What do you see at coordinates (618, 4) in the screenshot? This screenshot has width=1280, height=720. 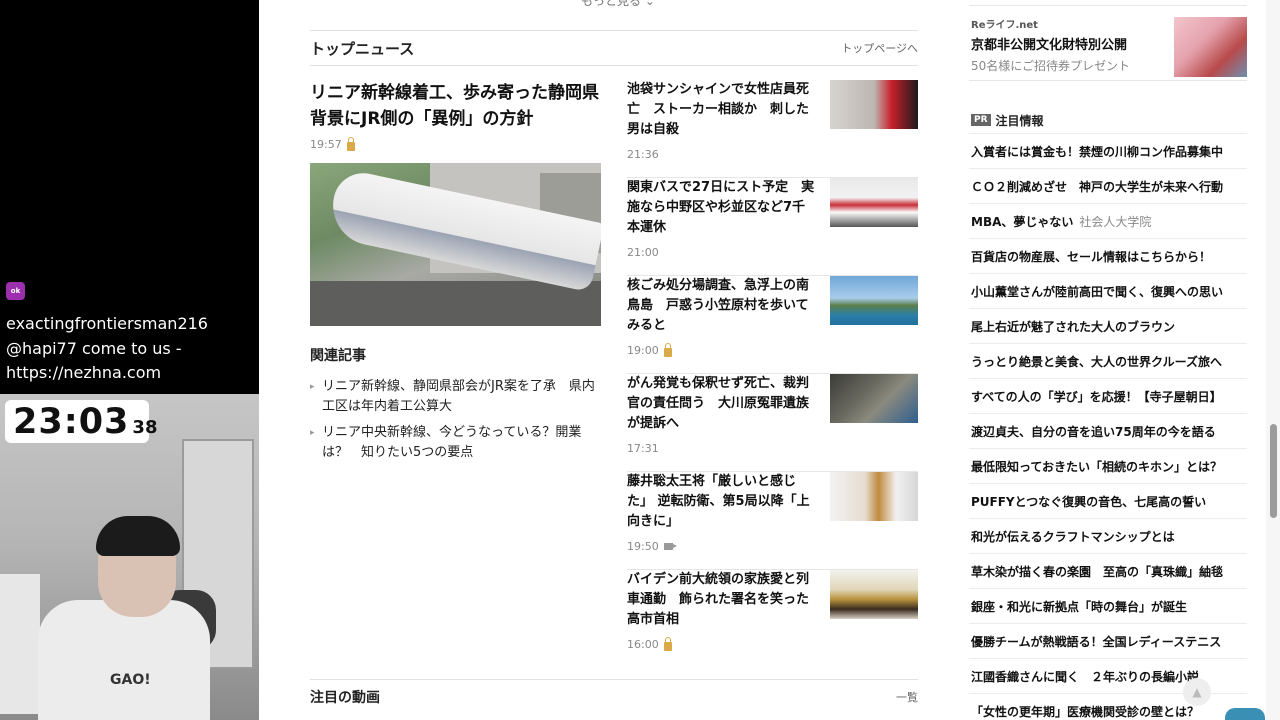 I see `more-link-top: もっと見る ⌄` at bounding box center [618, 4].